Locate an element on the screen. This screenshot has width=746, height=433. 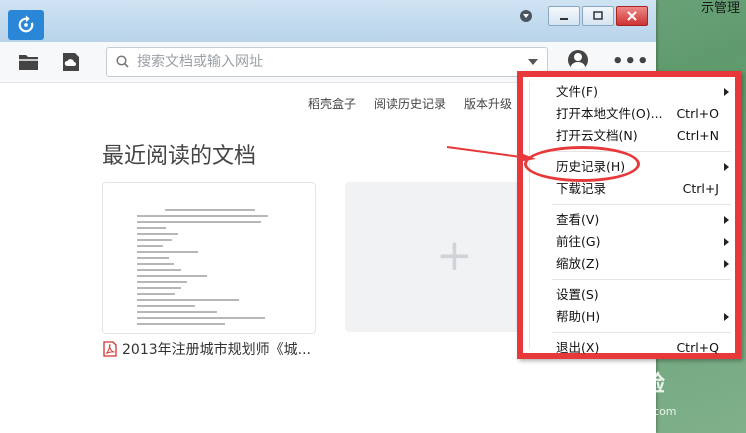
app-logo-icon is located at coordinates (26, 25).